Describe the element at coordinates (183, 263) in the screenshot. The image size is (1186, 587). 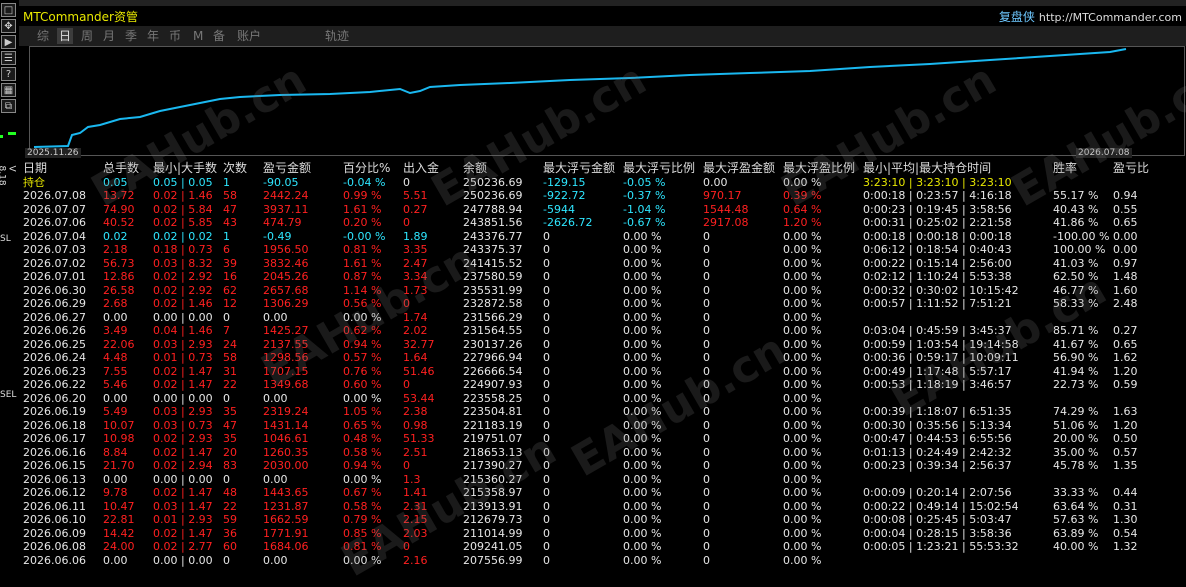
I see `table-cell: 0.03 | 8.32` at that location.